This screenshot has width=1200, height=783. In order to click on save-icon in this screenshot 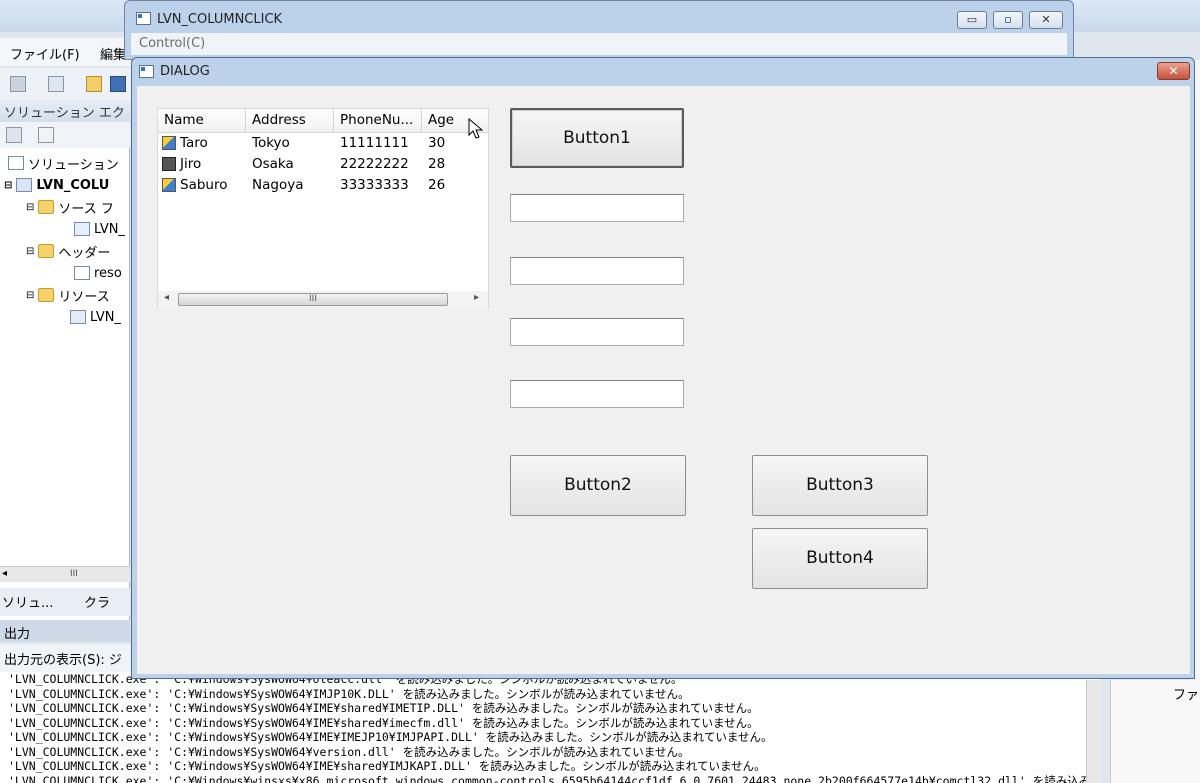, I will do `click(118, 84)`.